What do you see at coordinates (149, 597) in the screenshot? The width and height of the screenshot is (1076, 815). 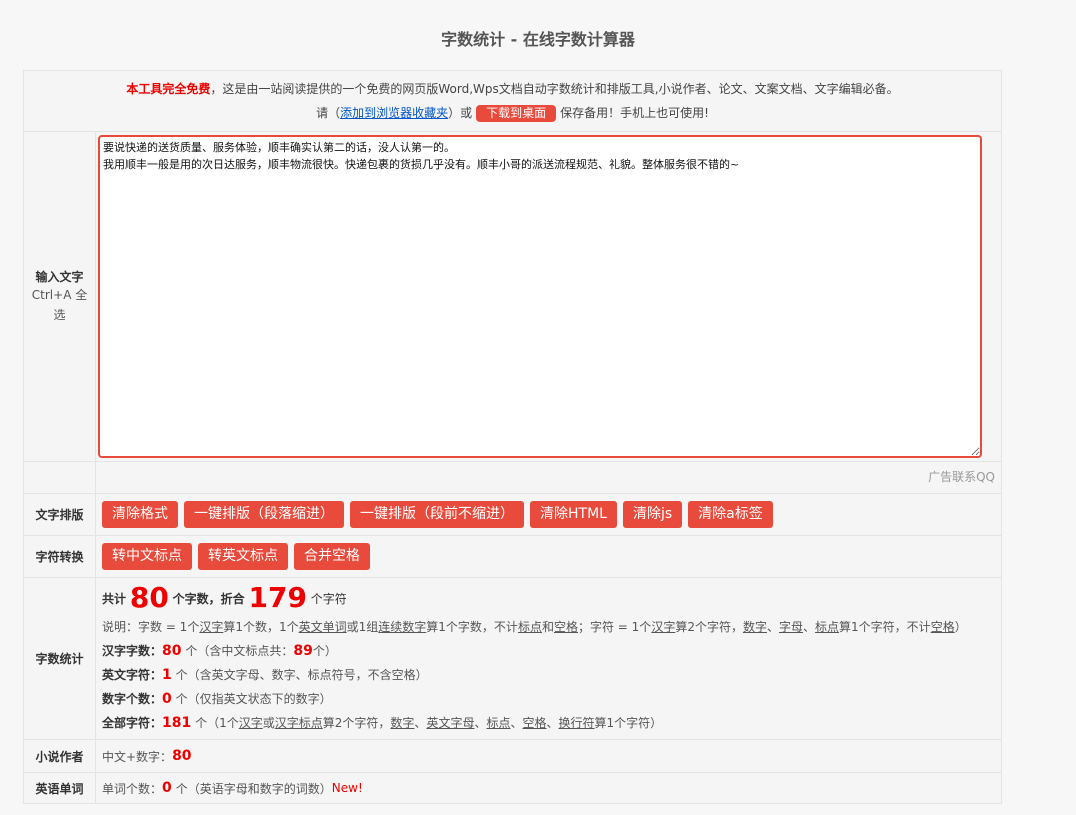 I see `total-words-value: 80` at bounding box center [149, 597].